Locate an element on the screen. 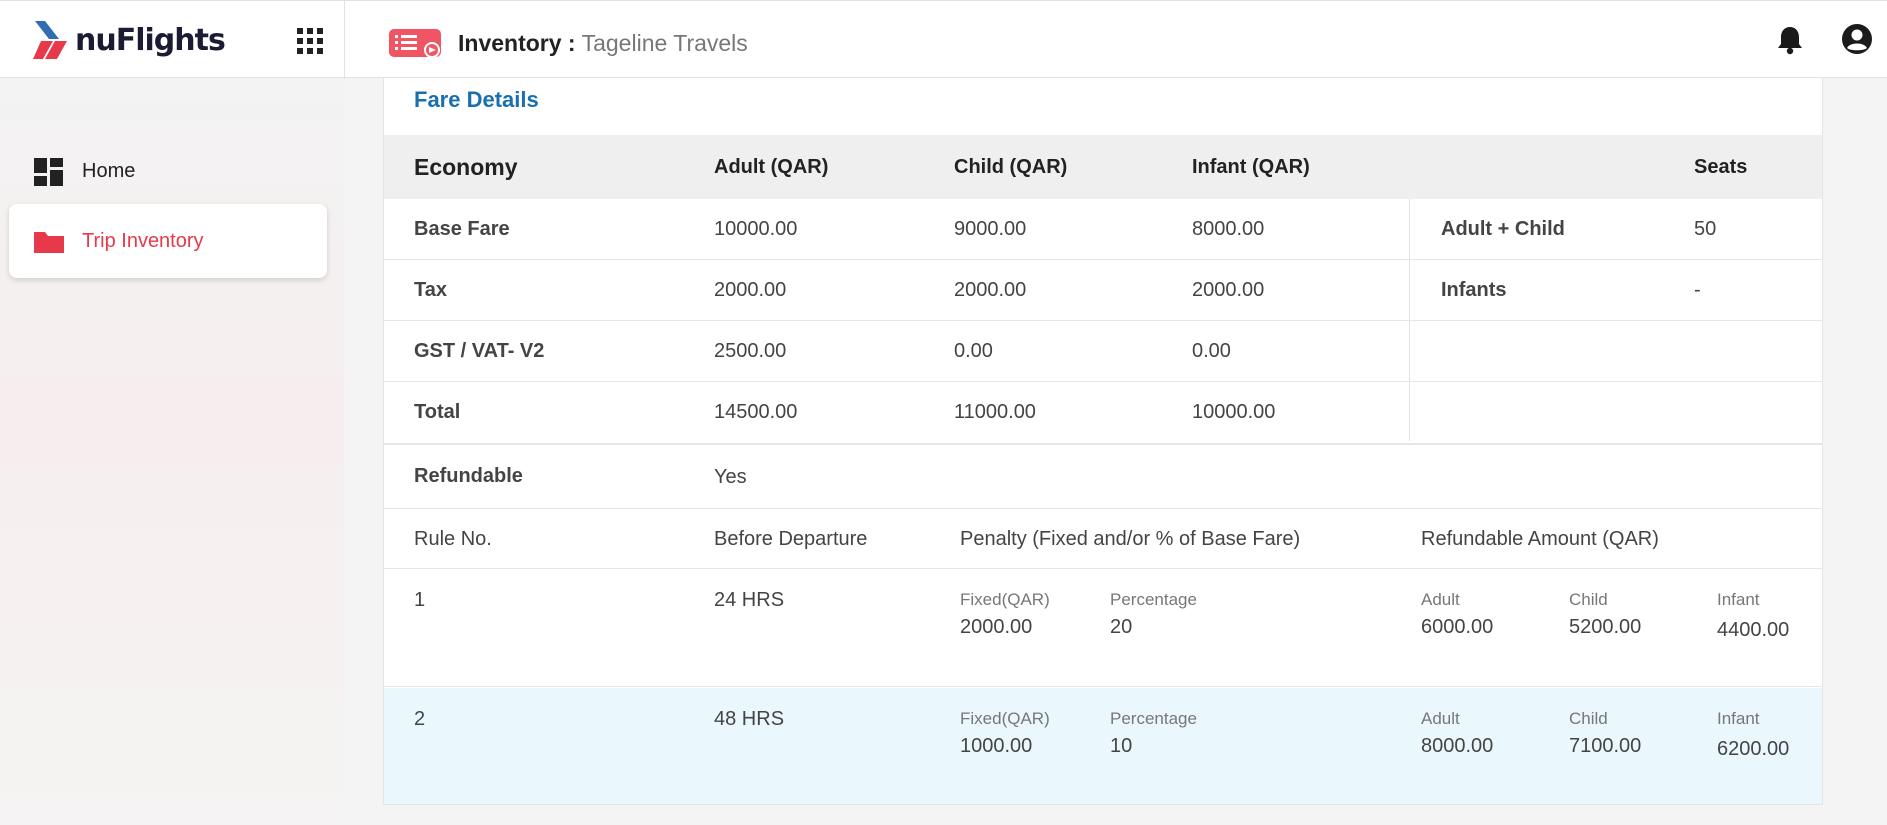 The height and width of the screenshot is (825, 1887). row-label: Total is located at coordinates (437, 412).